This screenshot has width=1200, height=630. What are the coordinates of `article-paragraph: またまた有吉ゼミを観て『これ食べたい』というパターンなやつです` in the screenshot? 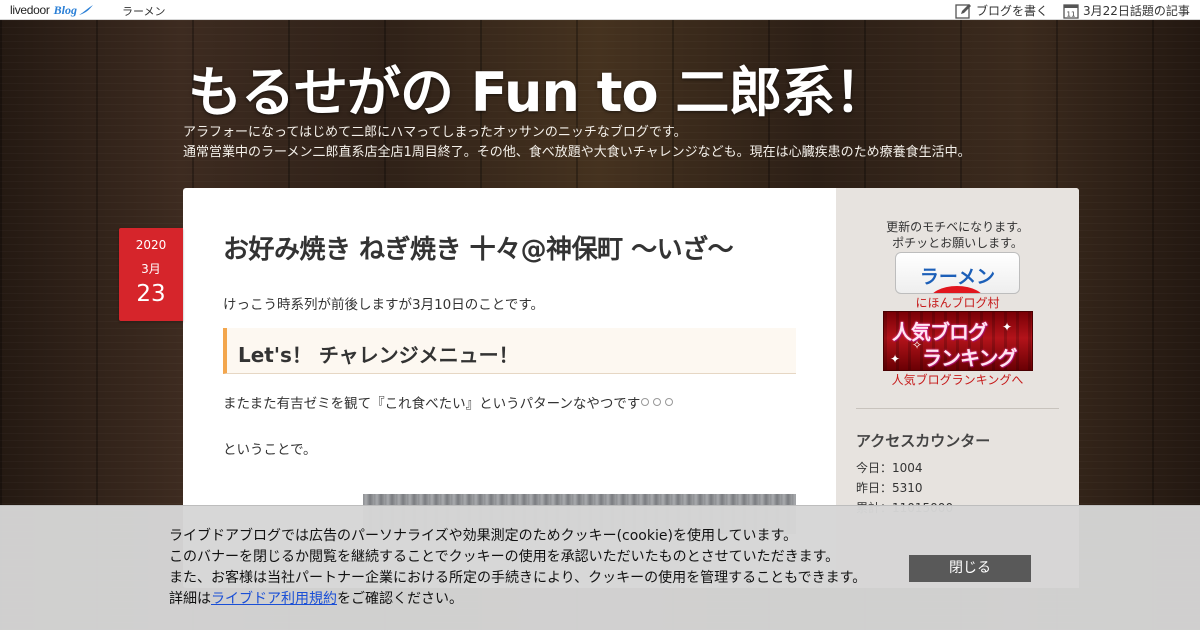 It's located at (449, 402).